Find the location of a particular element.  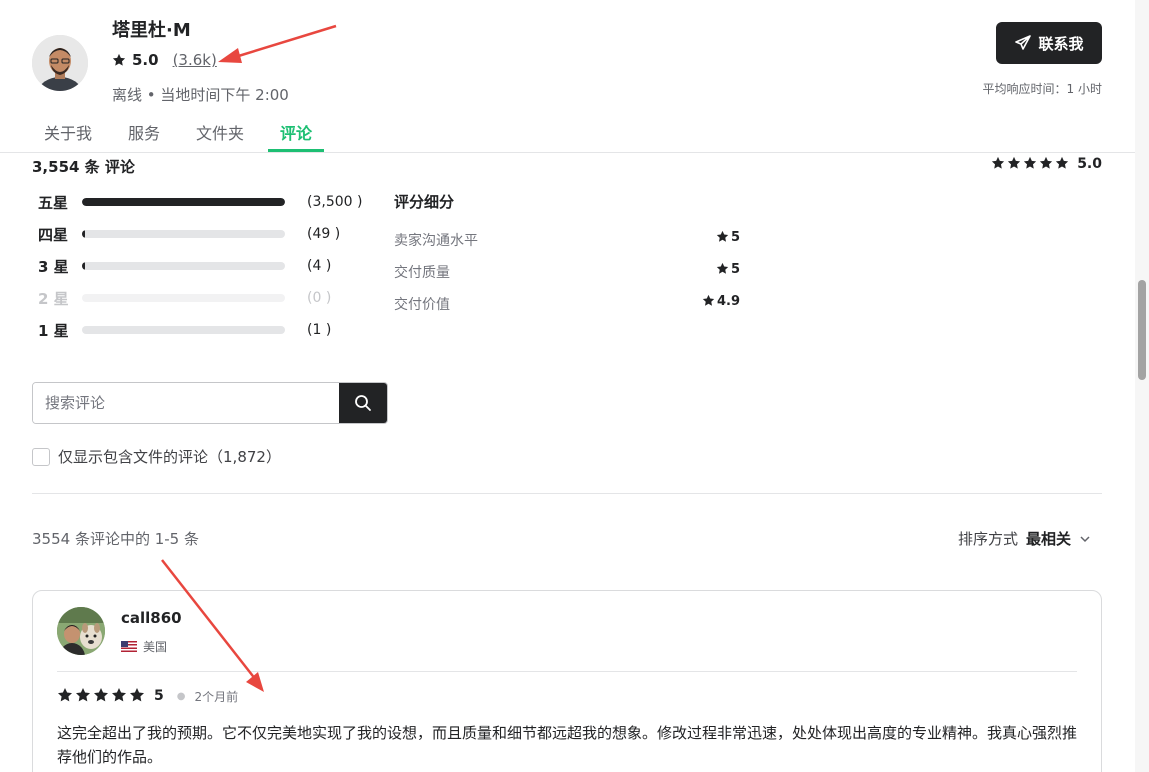

contact-me-button: 联系我 is located at coordinates (1049, 43).